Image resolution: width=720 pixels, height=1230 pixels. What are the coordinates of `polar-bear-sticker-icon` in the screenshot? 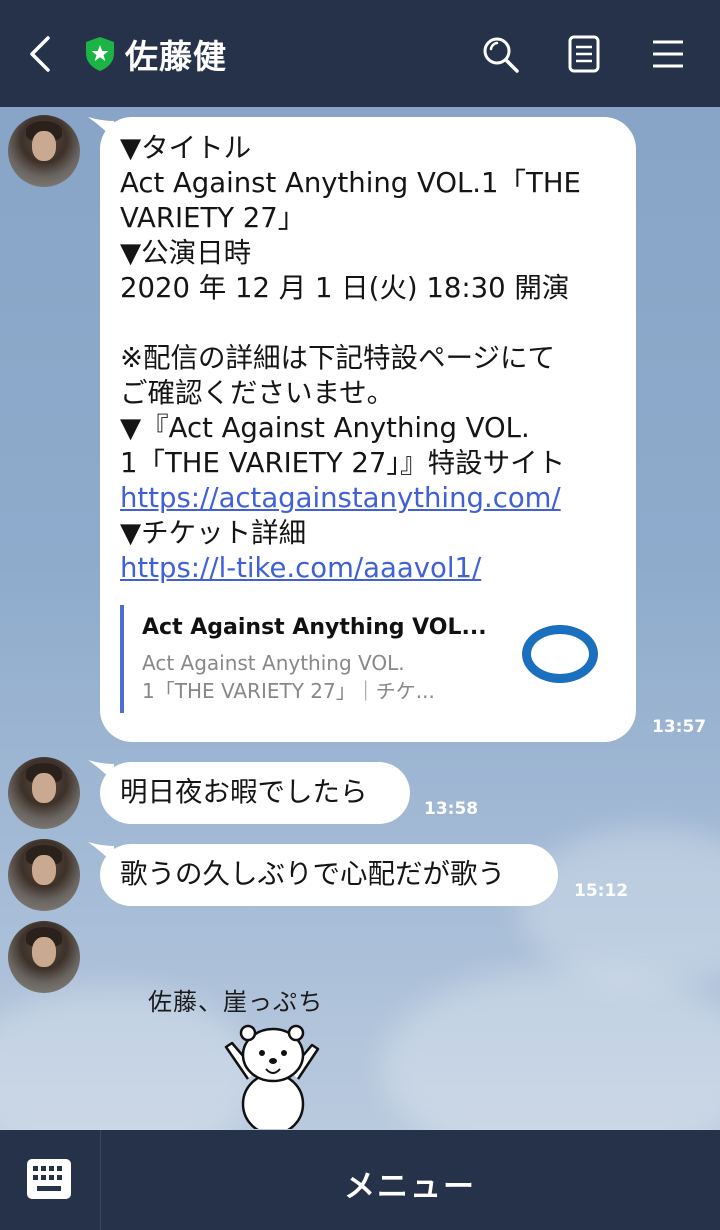 It's located at (273, 1074).